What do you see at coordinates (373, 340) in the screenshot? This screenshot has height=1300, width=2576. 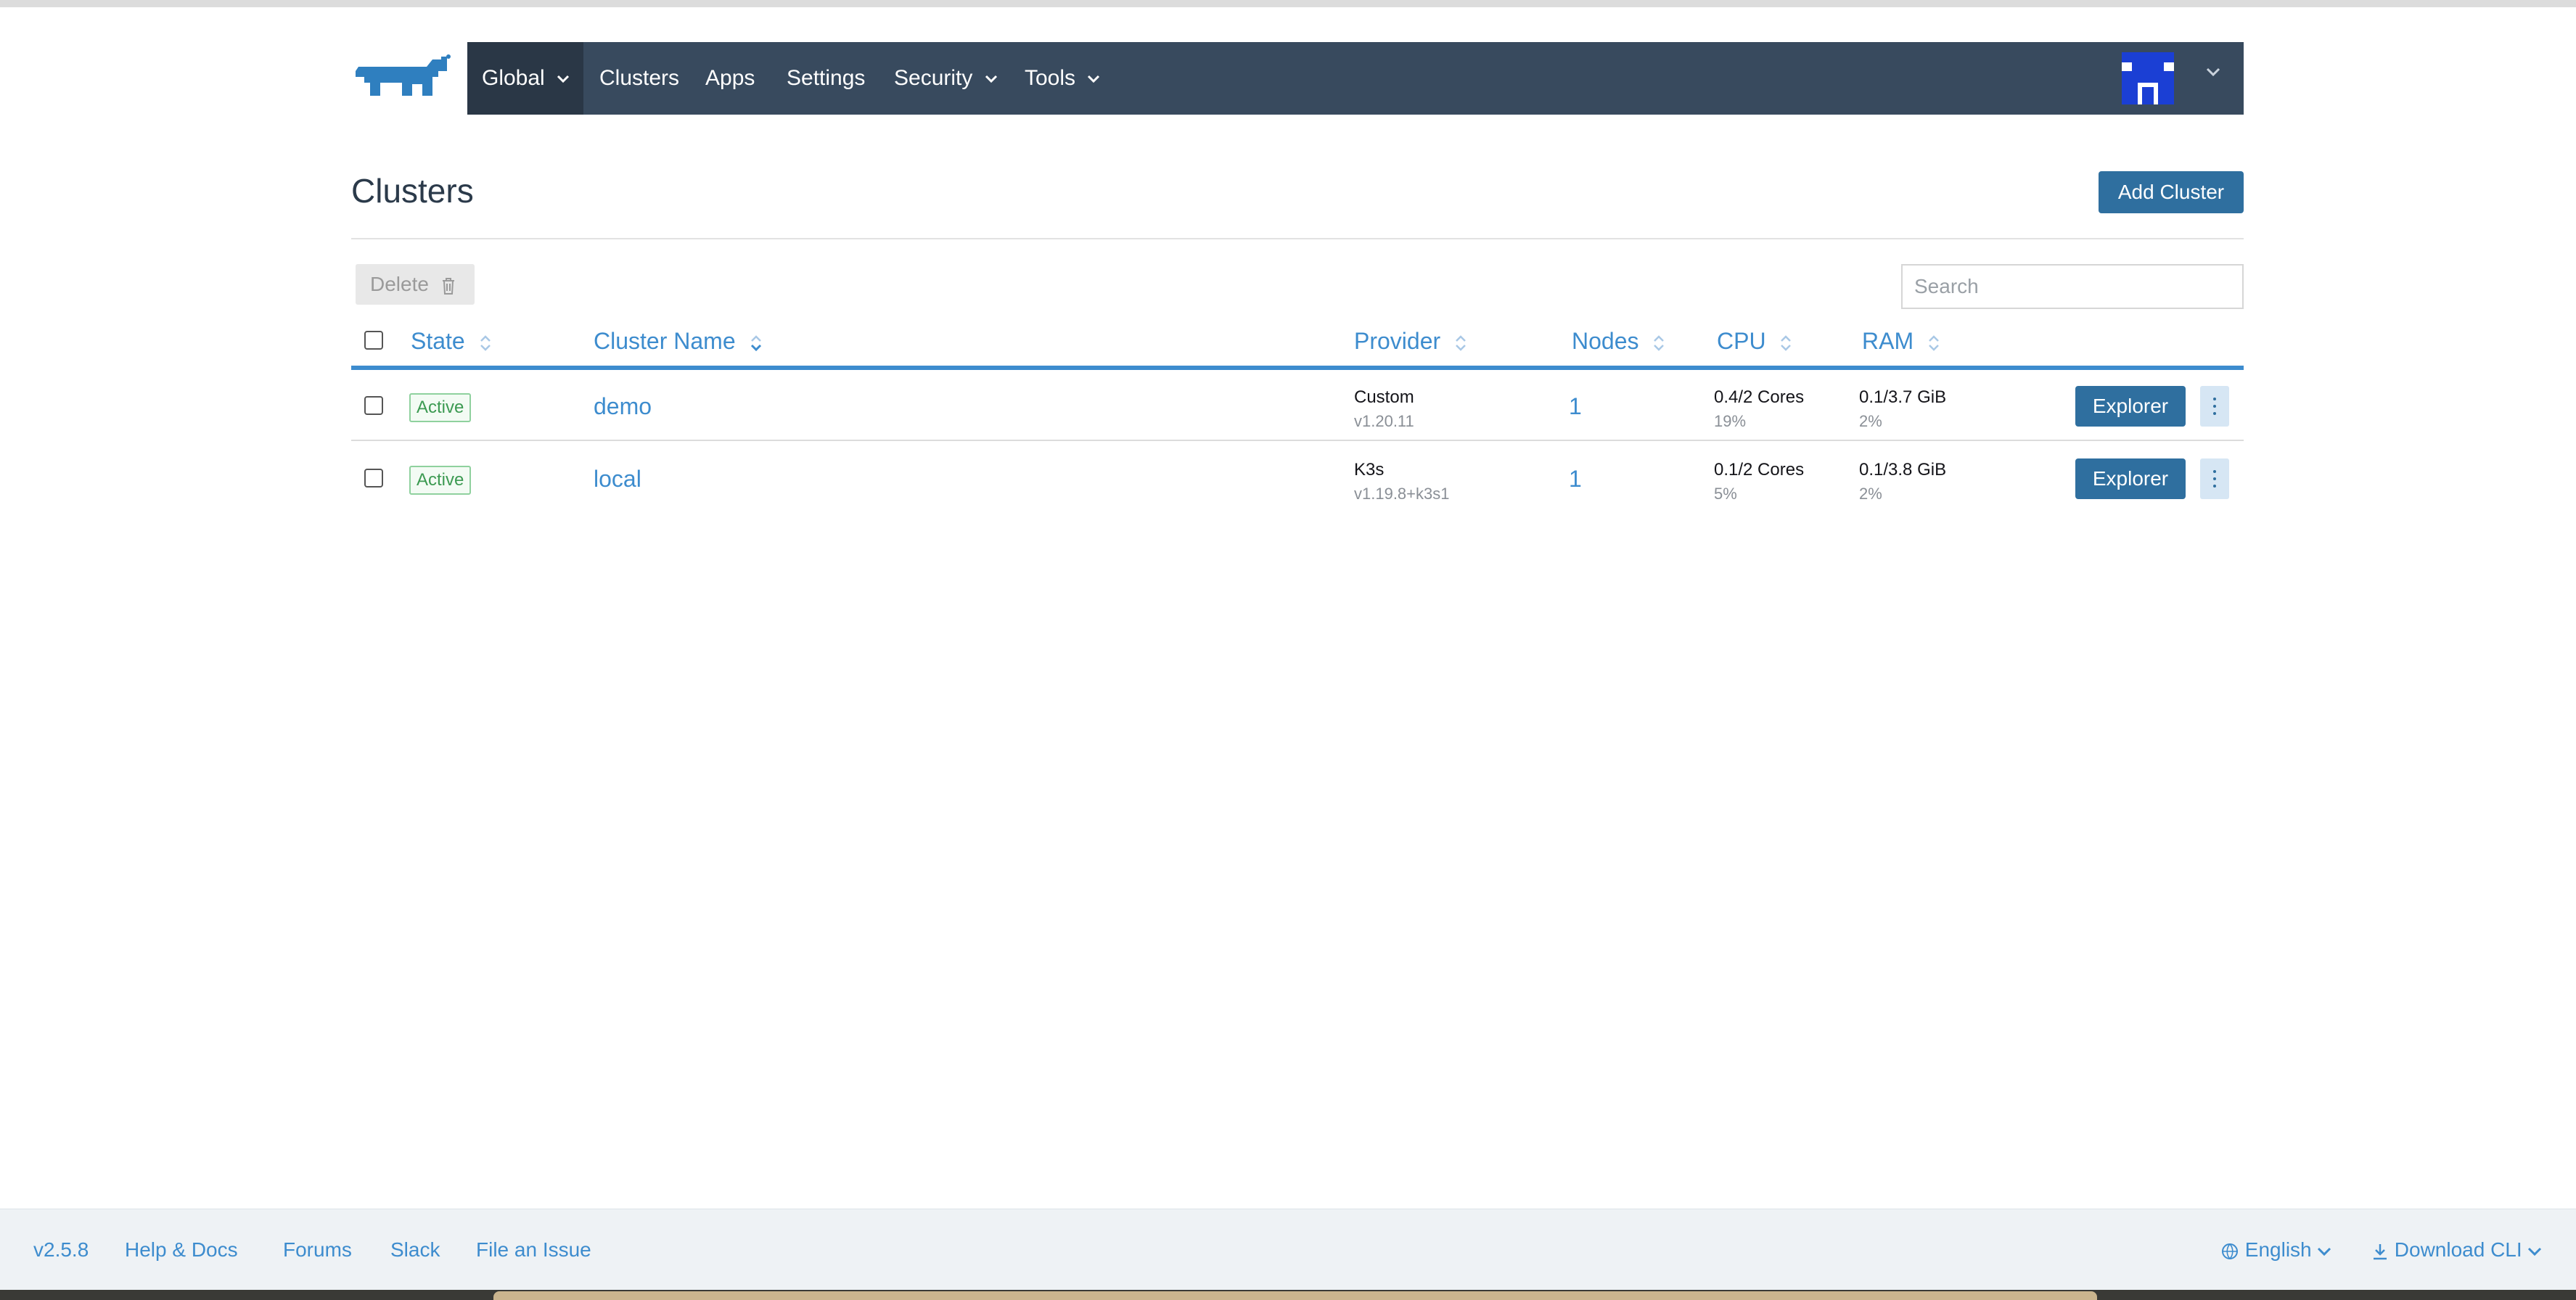 I see `select-all-checkbox` at bounding box center [373, 340].